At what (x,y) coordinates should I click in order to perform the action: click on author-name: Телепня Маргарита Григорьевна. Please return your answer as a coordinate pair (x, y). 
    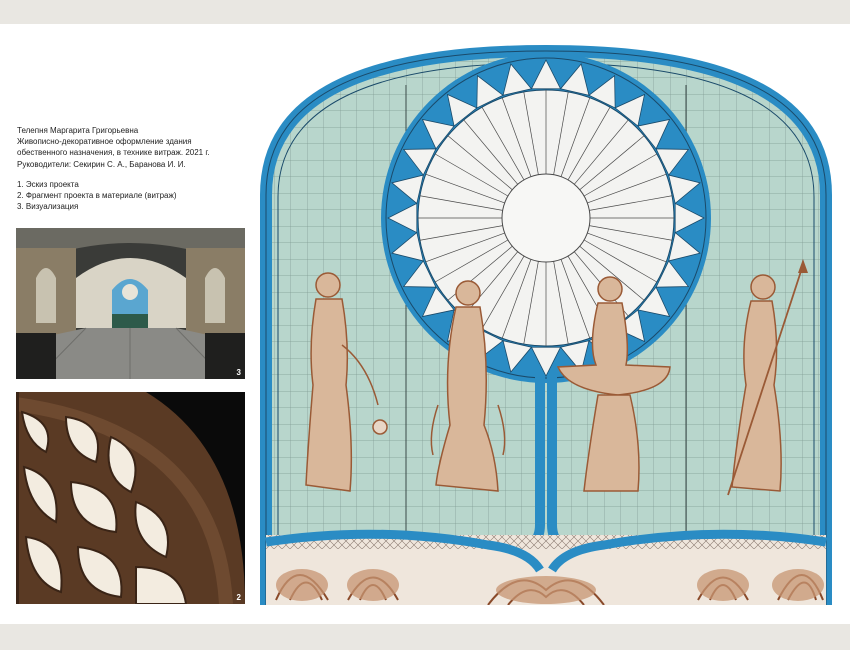
    Looking at the image, I should click on (78, 130).